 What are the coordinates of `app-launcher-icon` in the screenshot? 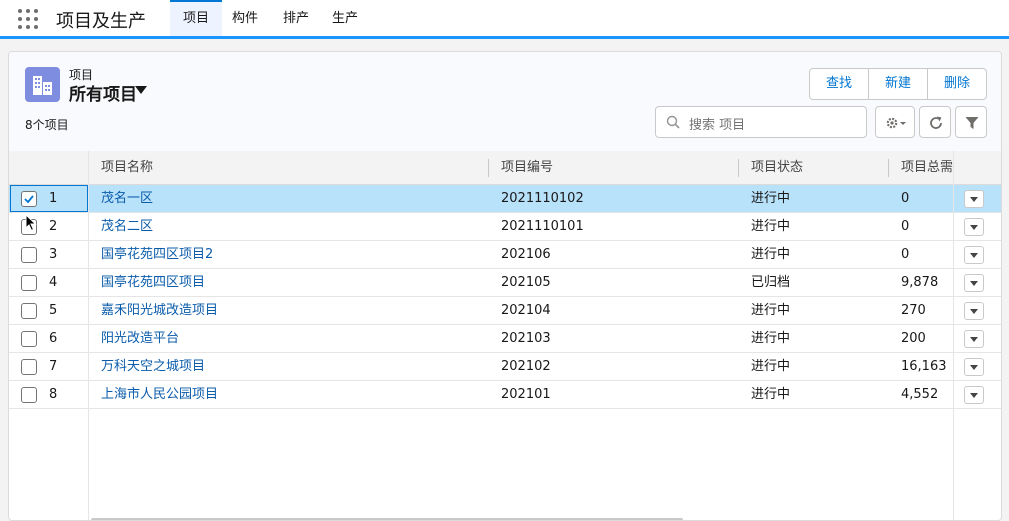 It's located at (28, 19).